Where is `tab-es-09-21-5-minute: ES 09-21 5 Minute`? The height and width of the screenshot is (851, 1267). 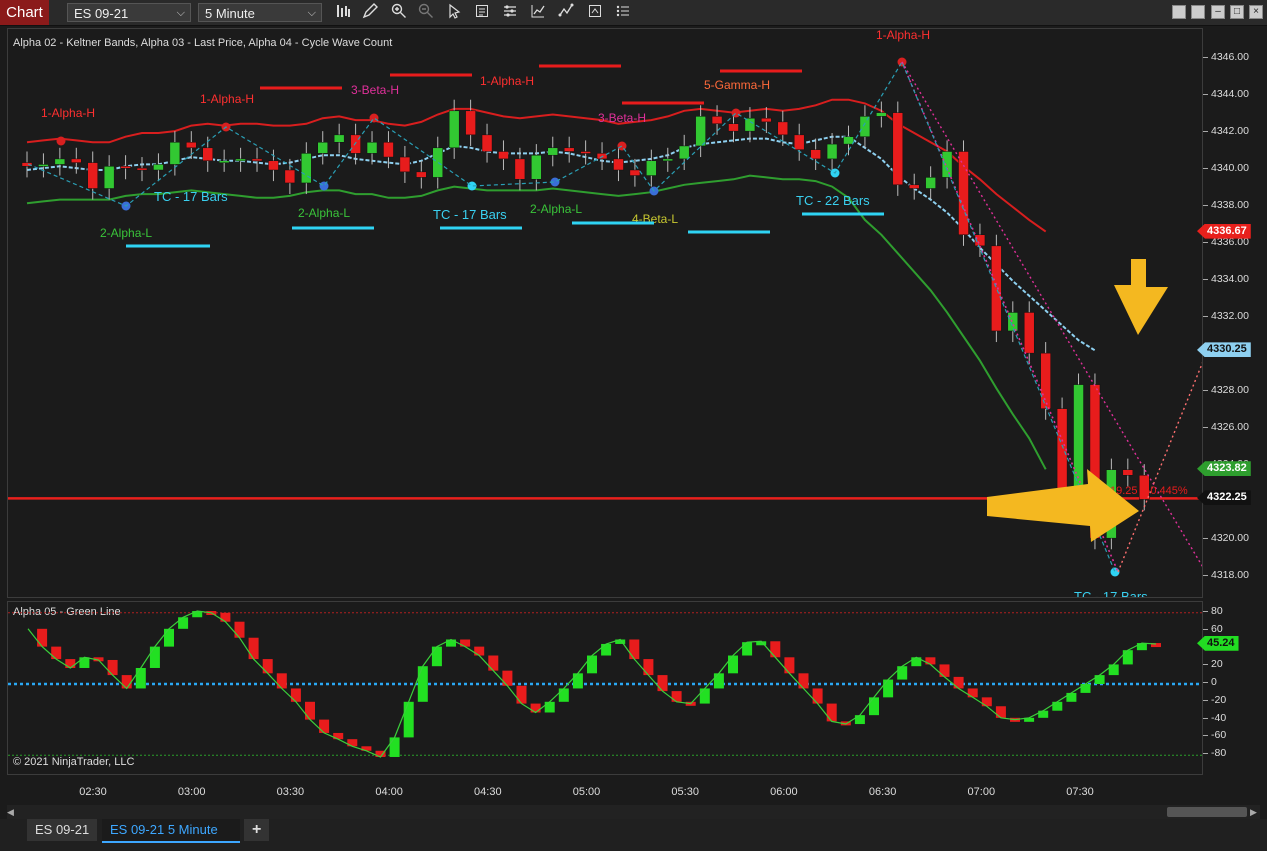 tab-es-09-21-5-minute: ES 09-21 5 Minute is located at coordinates (171, 831).